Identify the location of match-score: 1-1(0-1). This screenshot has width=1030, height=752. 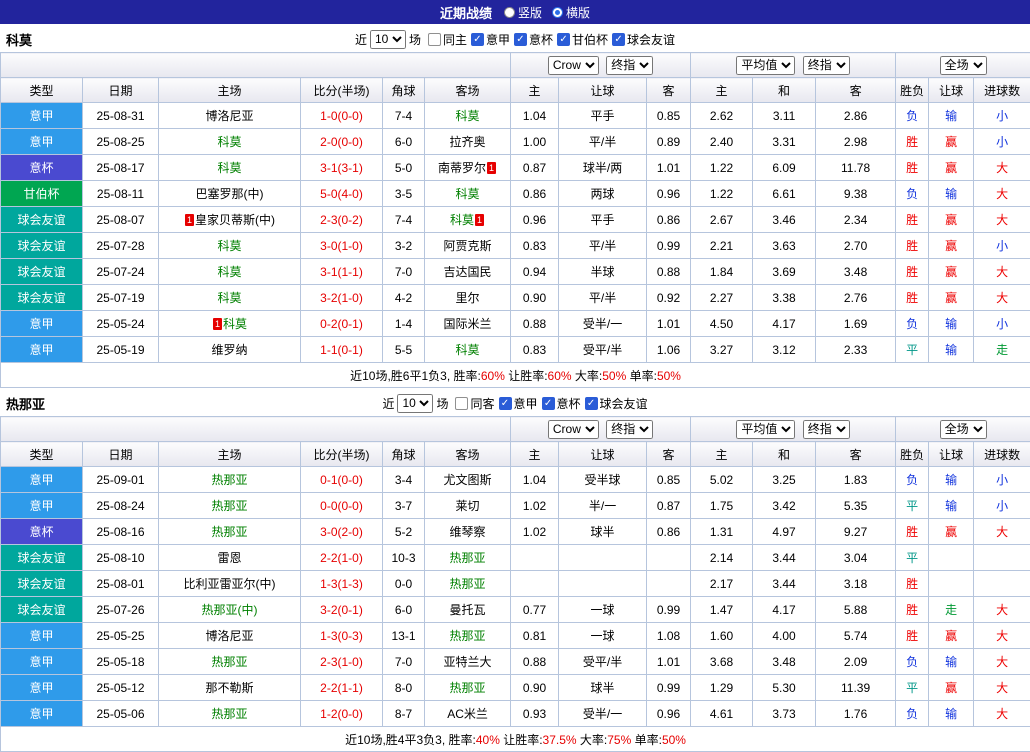
(342, 350).